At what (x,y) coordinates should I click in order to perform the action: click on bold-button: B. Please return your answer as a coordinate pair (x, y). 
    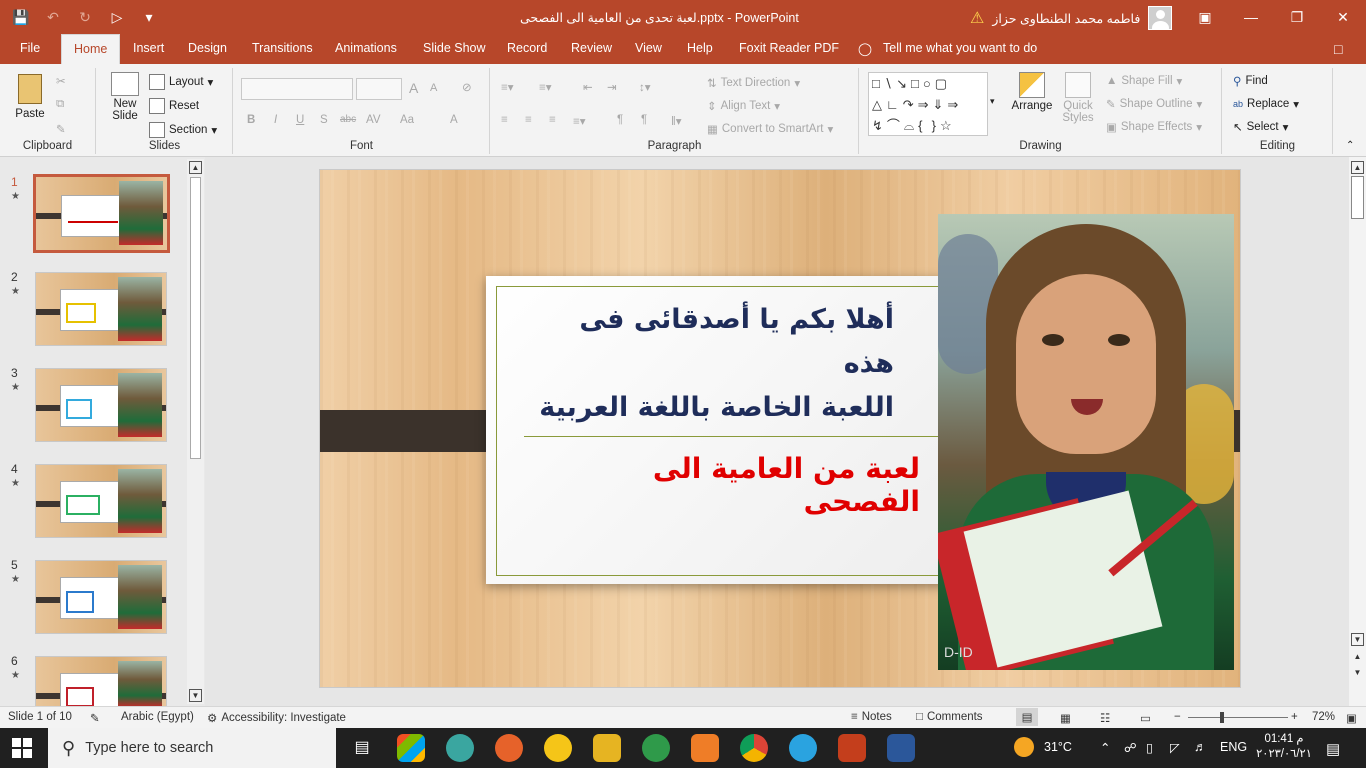
    Looking at the image, I should click on (251, 120).